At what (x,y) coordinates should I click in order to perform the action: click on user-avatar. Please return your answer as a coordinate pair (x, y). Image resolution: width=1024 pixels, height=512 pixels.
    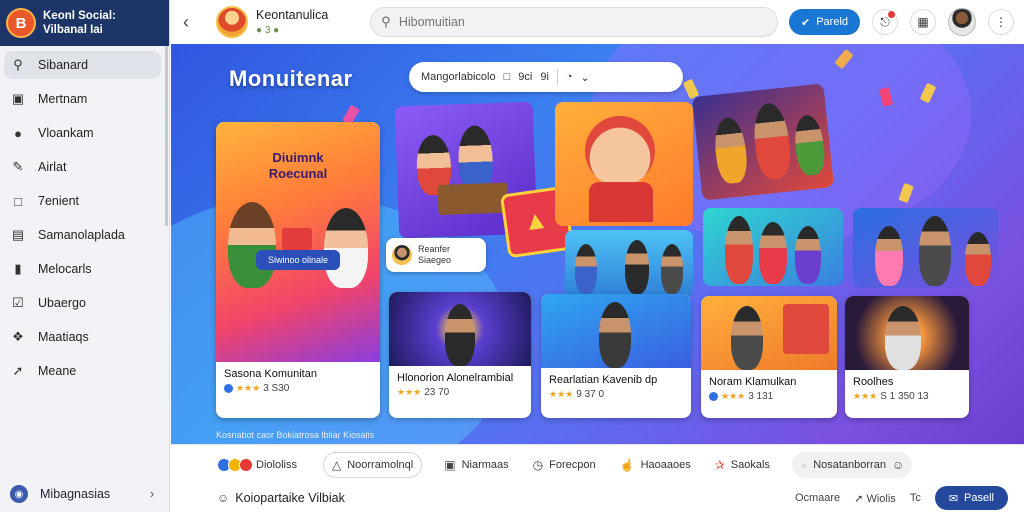
    Looking at the image, I should click on (962, 22).